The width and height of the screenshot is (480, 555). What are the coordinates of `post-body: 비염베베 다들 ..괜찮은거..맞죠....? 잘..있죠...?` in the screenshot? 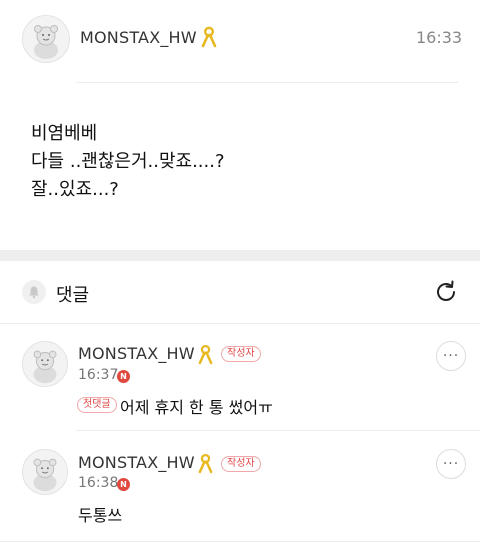 It's located at (128, 162).